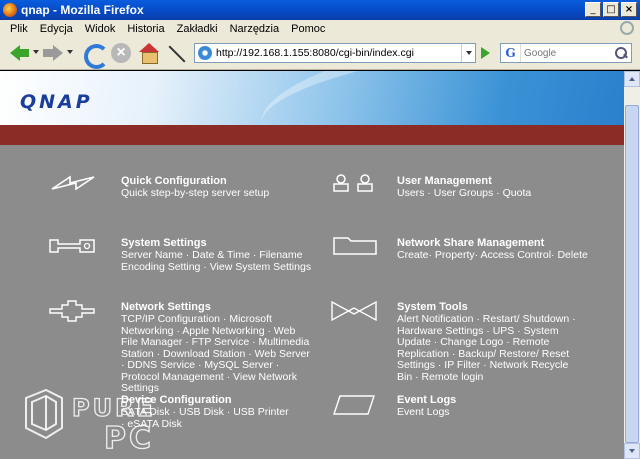 The height and width of the screenshot is (459, 640). I want to click on scroll-up-icon, so click(632, 79).